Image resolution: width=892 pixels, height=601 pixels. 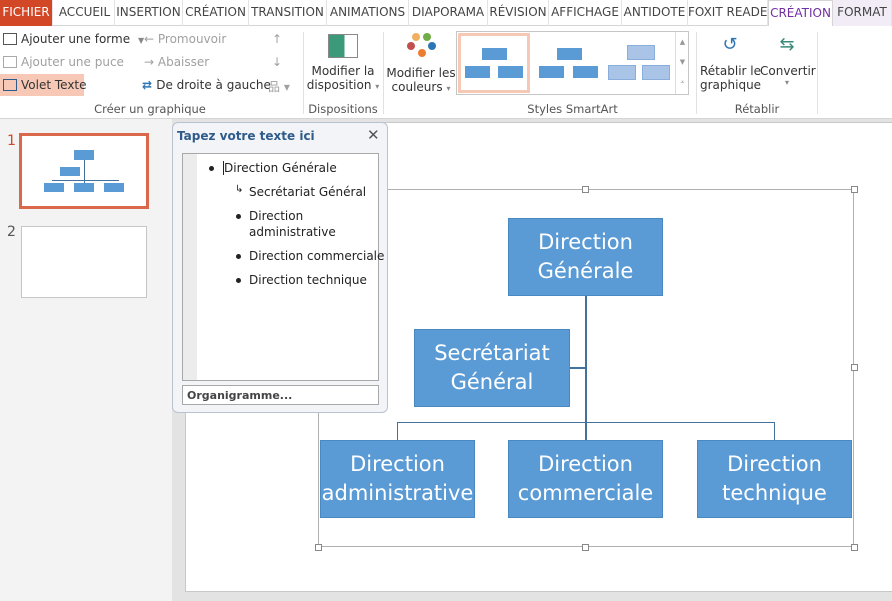 I want to click on org-box-direction-generale: Direction Générale, so click(x=585, y=257).